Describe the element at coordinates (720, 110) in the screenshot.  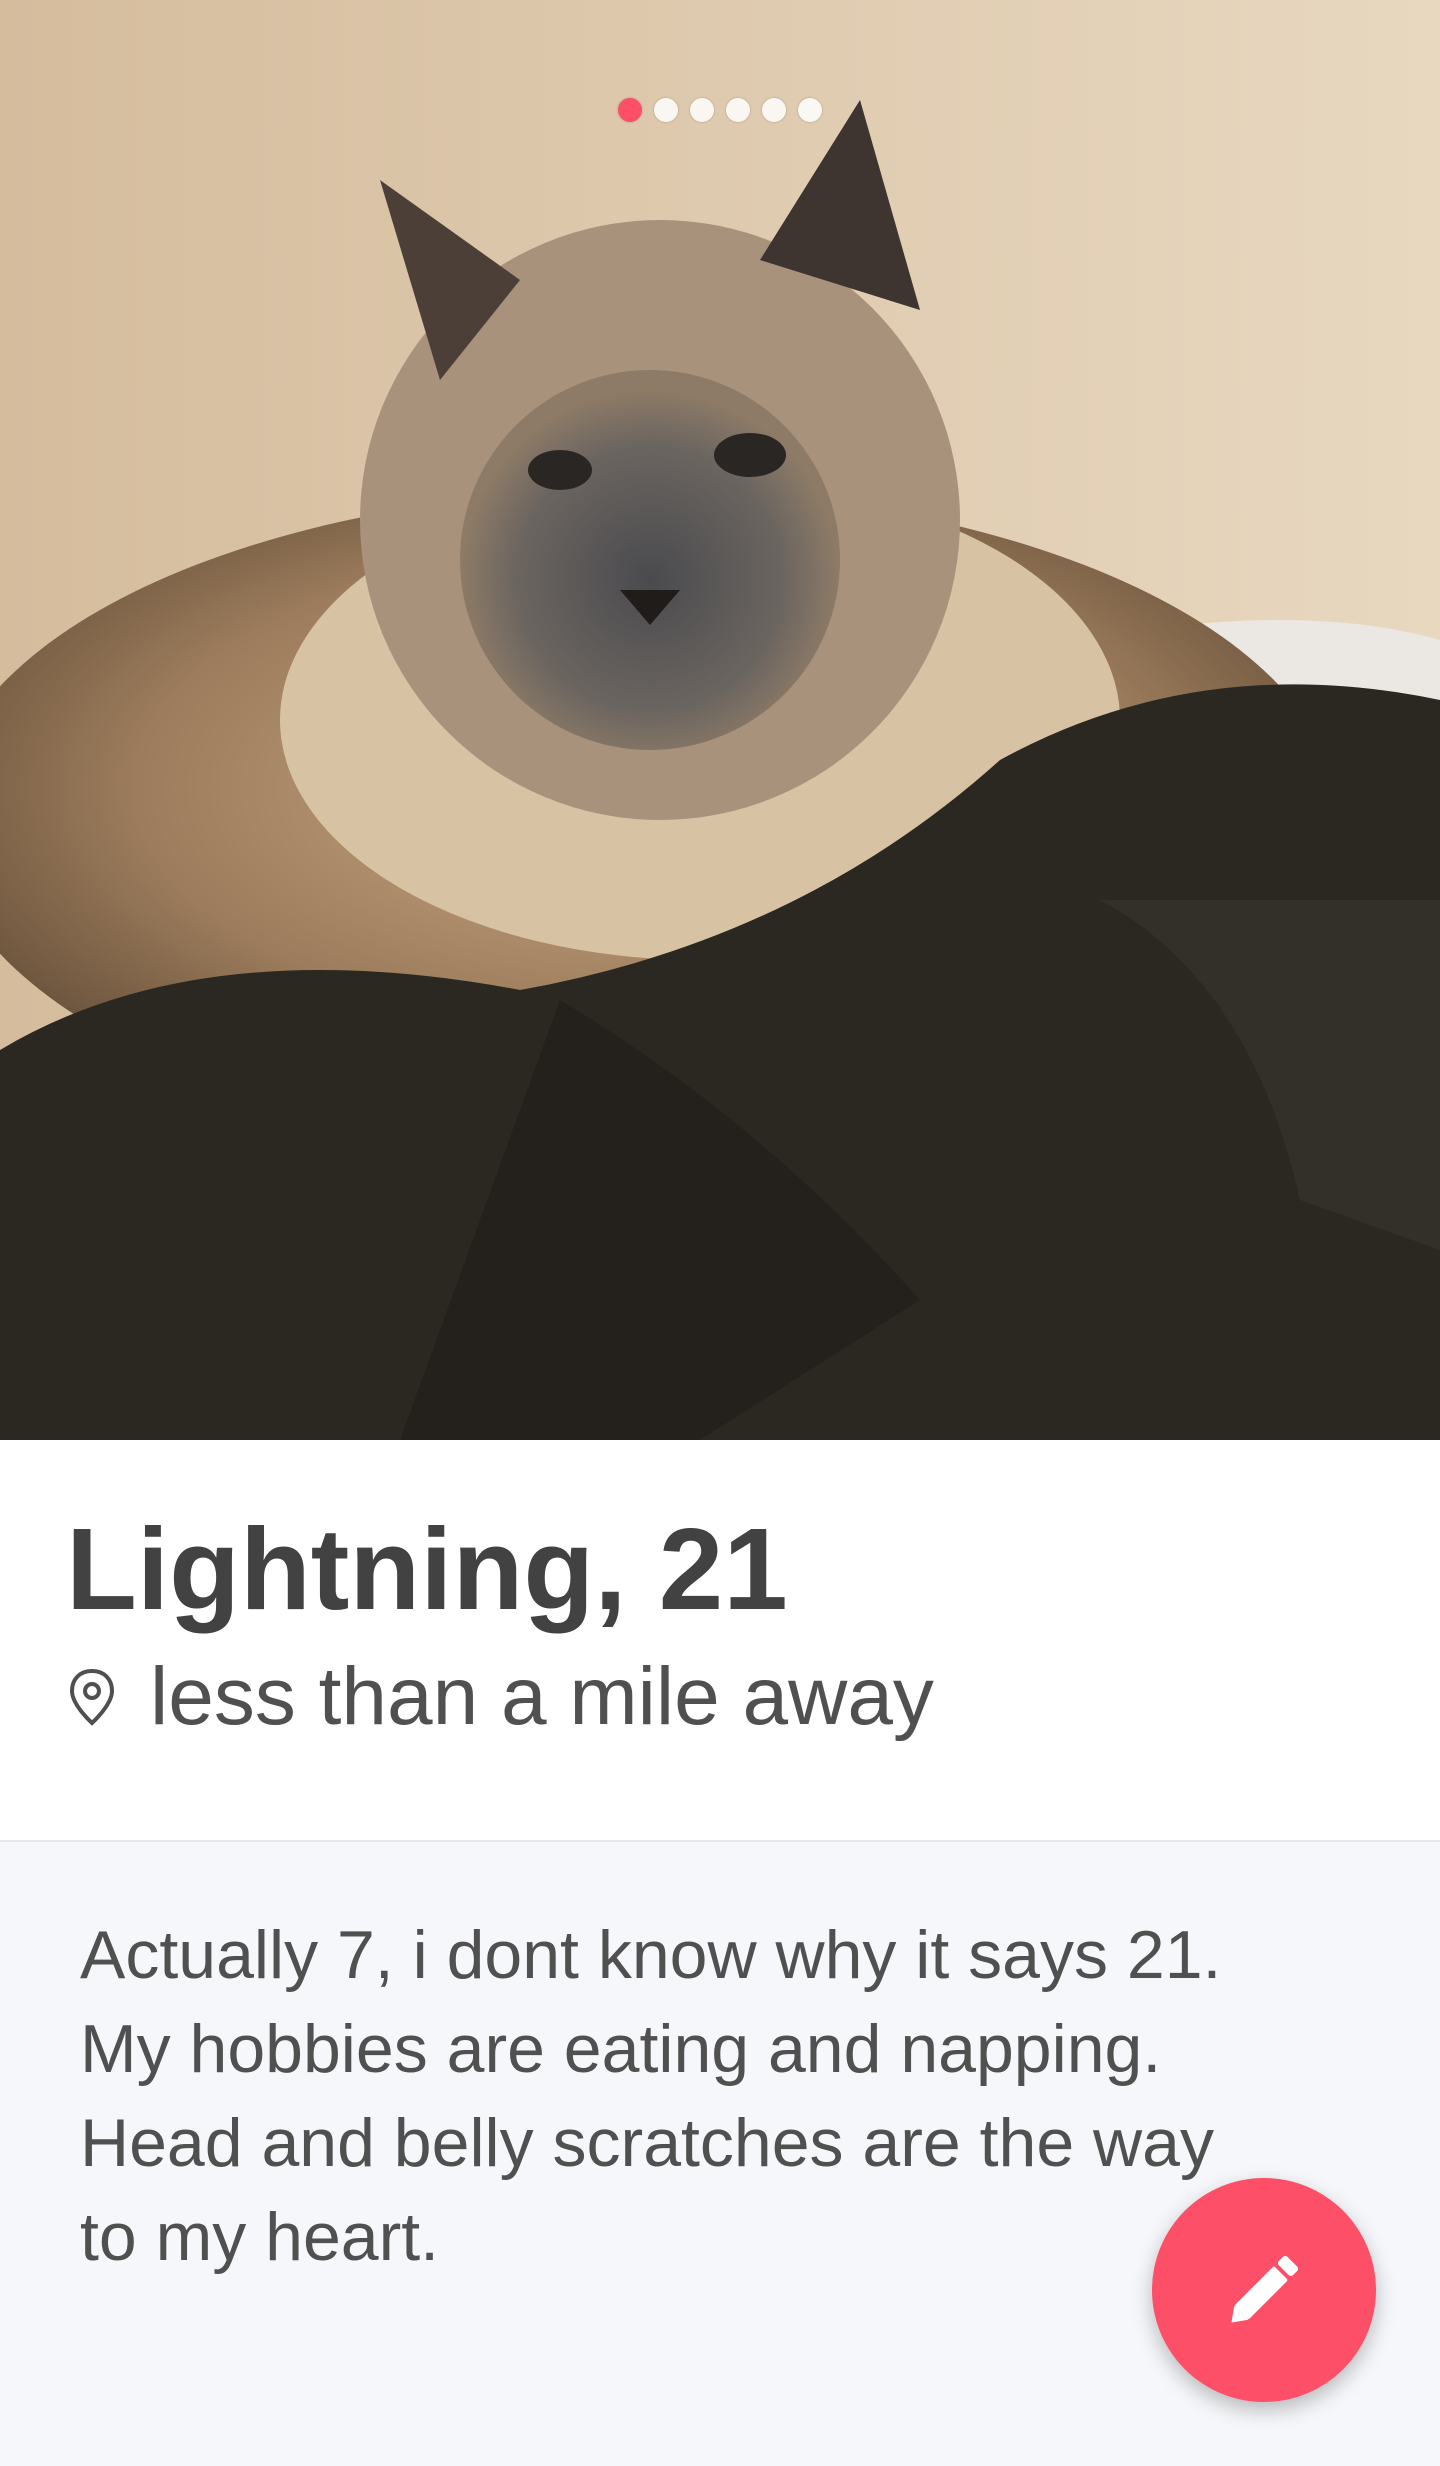
I see `photo-pagination` at that location.